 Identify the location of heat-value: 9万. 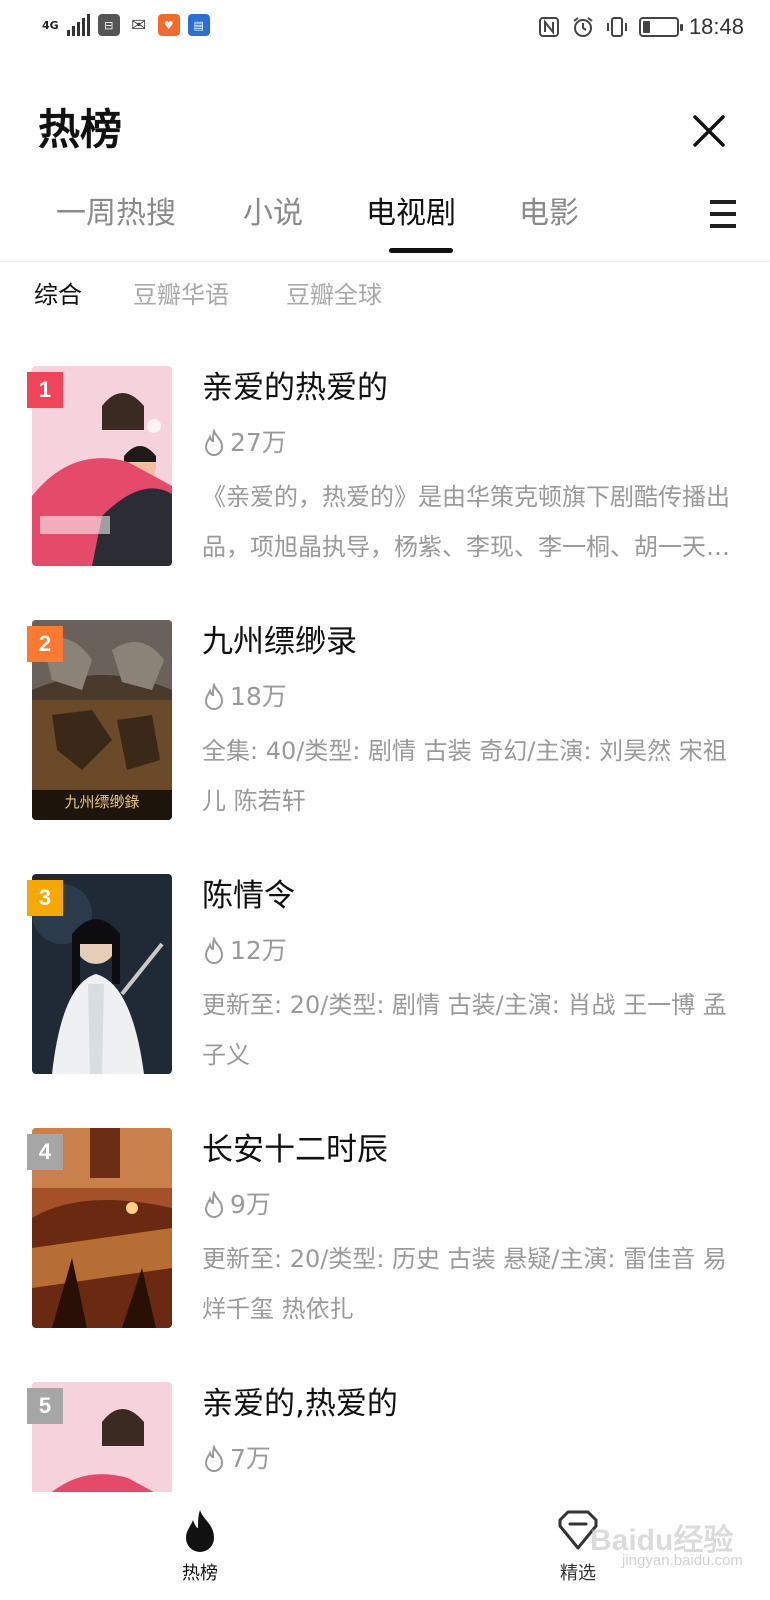
(250, 1204).